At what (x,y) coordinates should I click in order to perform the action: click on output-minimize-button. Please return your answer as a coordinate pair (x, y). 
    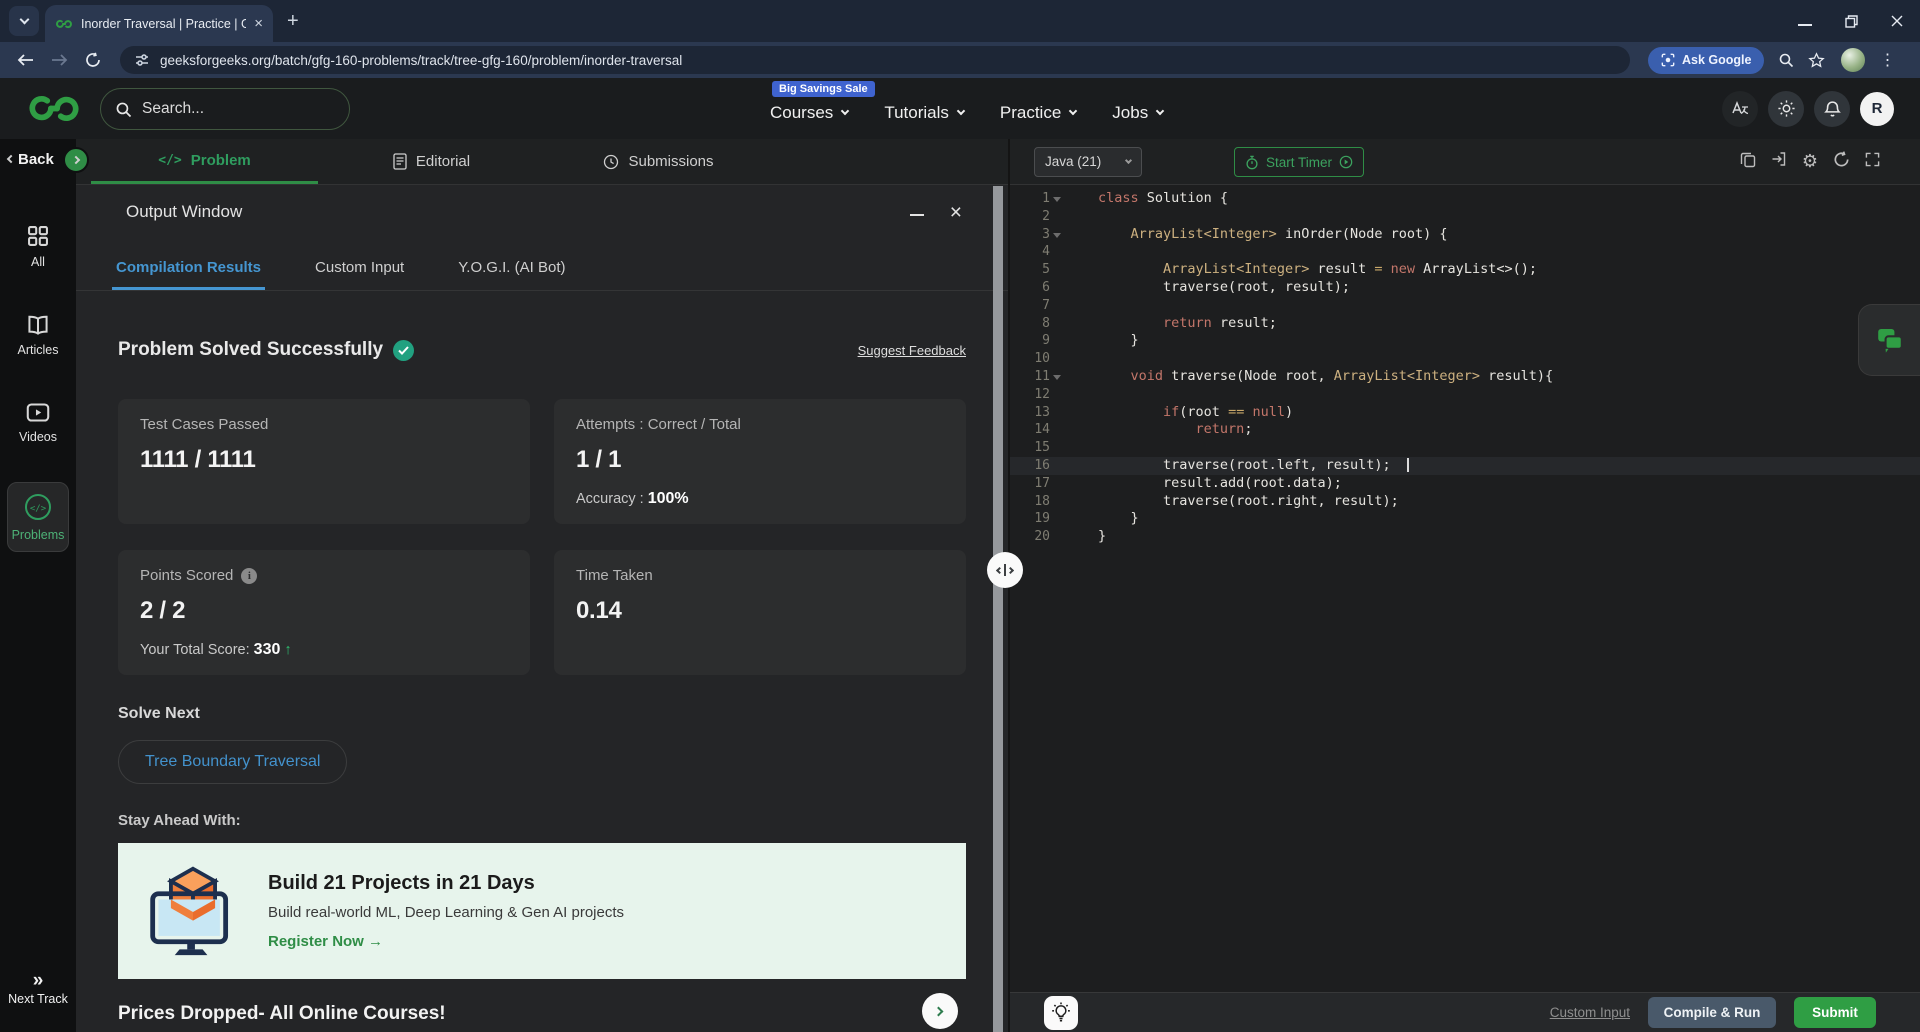
    Looking at the image, I should click on (916, 212).